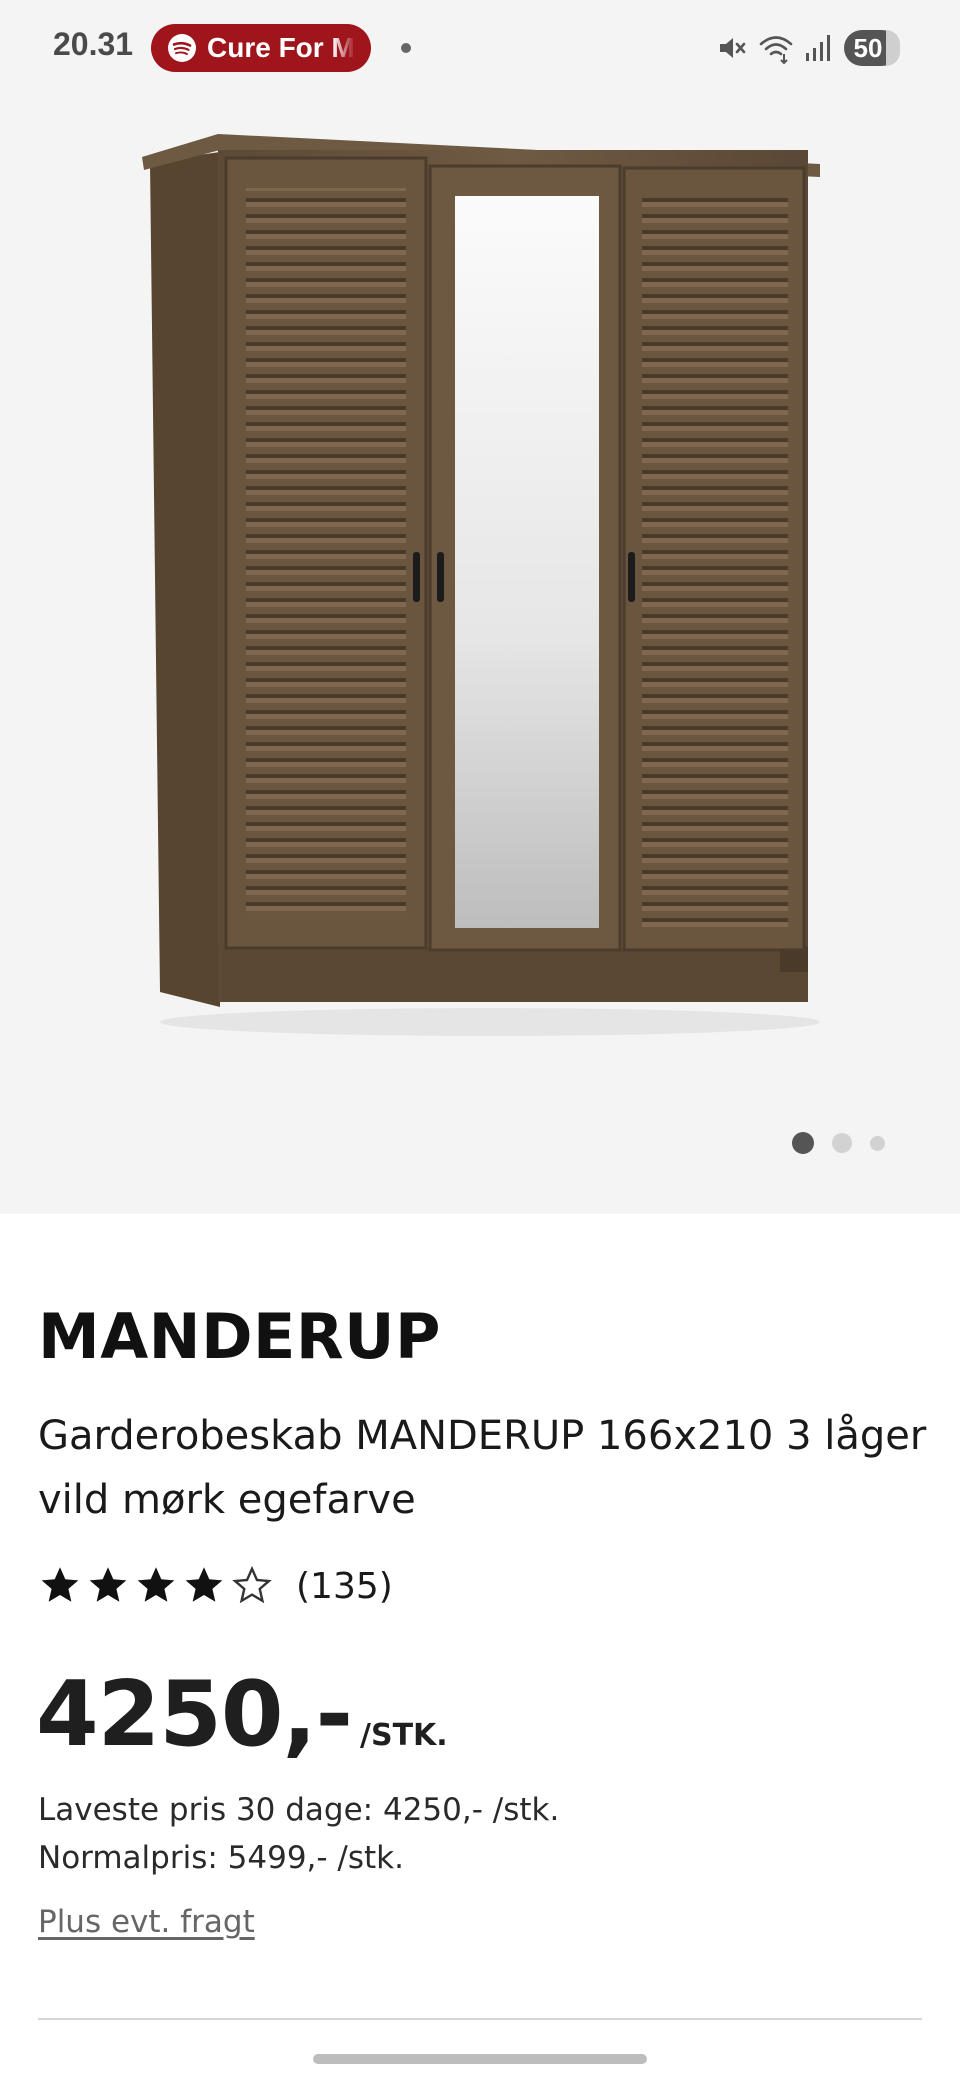 Image resolution: width=960 pixels, height=2080 pixels. Describe the element at coordinates (733, 48) in the screenshot. I see `mute-icon` at that location.